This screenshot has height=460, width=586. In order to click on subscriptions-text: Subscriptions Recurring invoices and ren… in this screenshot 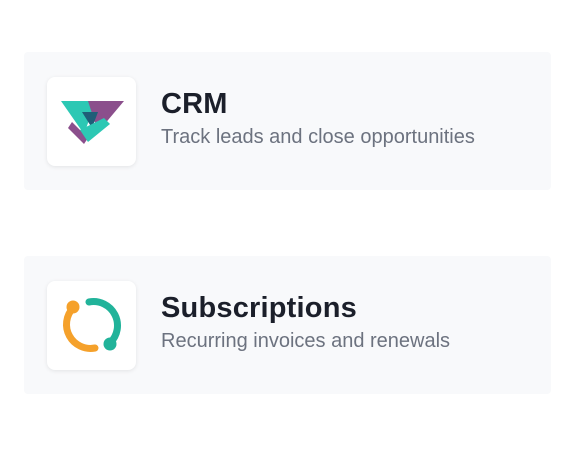, I will do `click(305, 322)`.